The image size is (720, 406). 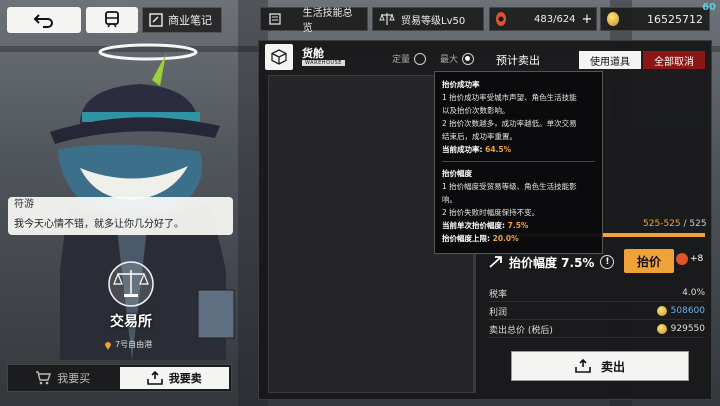 I want to click on warehouse-box-icon, so click(x=279, y=57).